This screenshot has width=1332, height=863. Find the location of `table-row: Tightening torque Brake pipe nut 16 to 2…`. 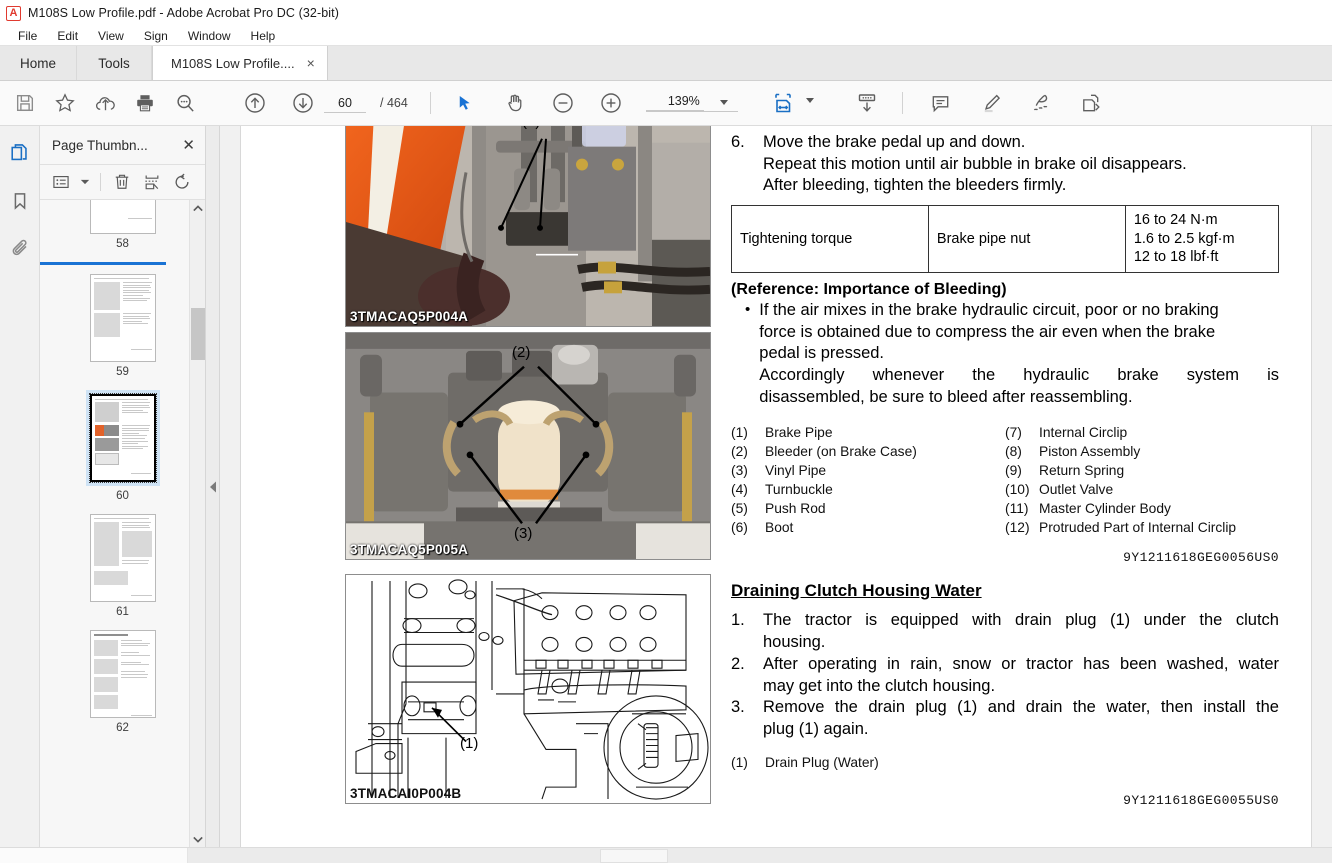

table-row: Tightening torque Brake pipe nut 16 to 2… is located at coordinates (1005, 239).